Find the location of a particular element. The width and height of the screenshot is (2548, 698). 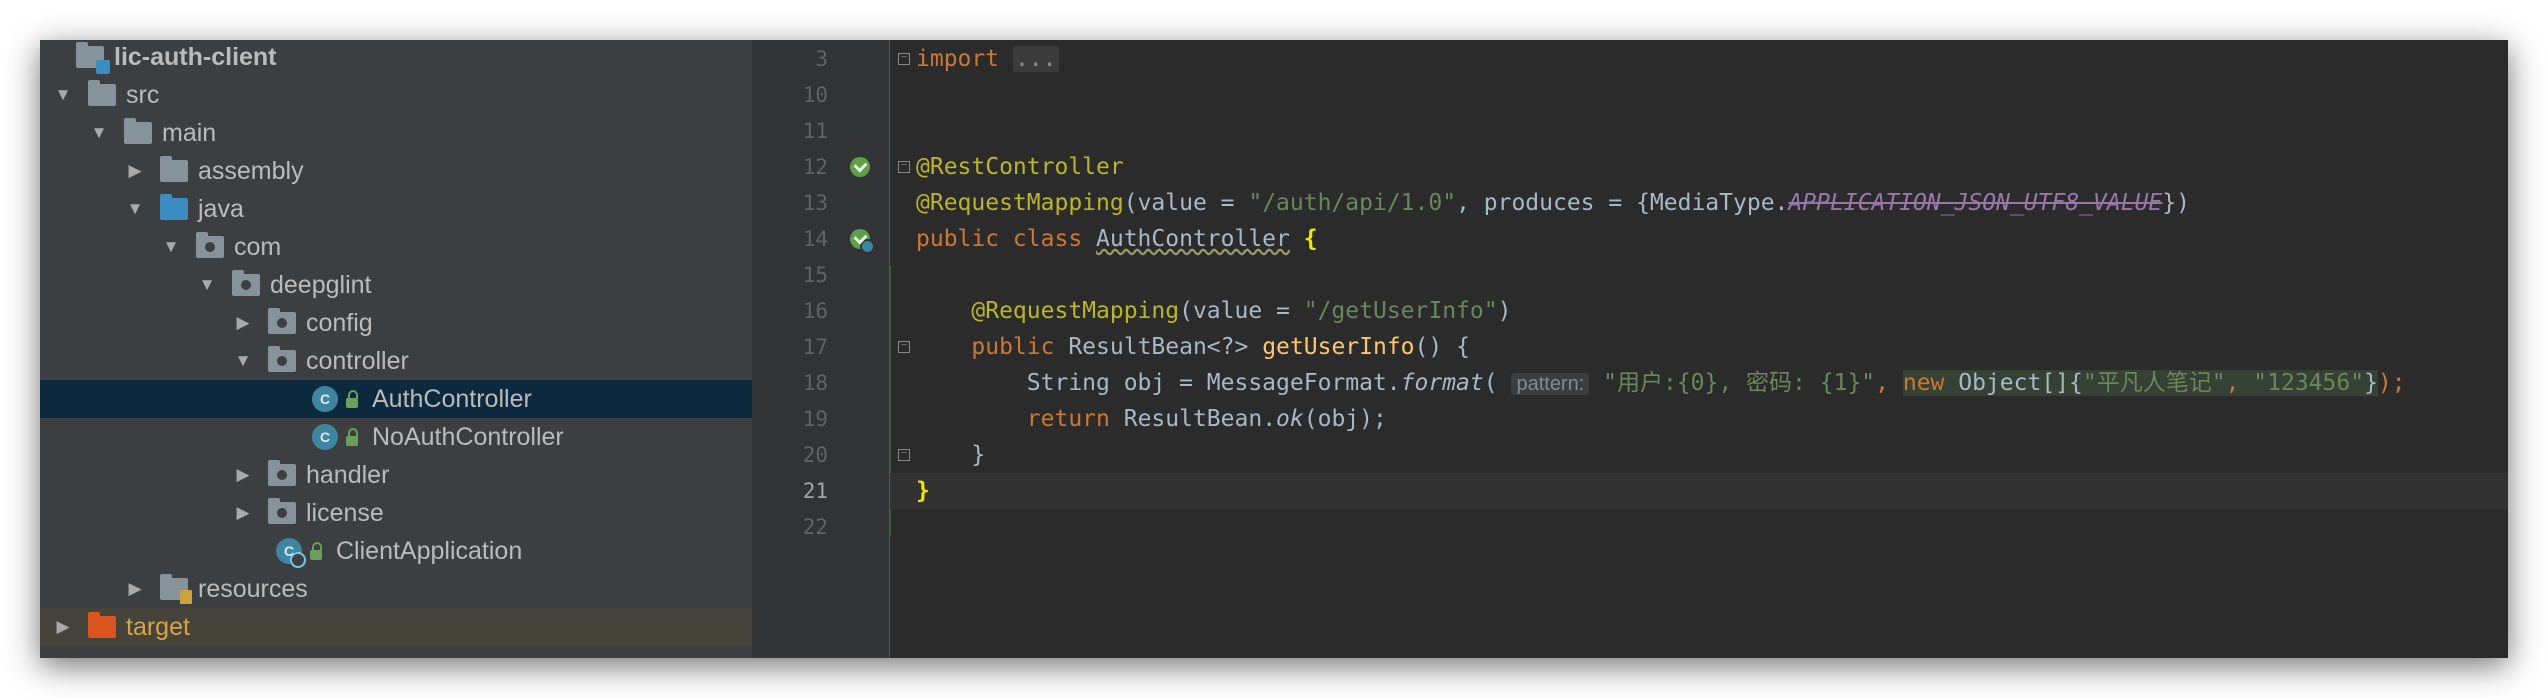

tree-item-label: ClientApplication is located at coordinates (429, 550).